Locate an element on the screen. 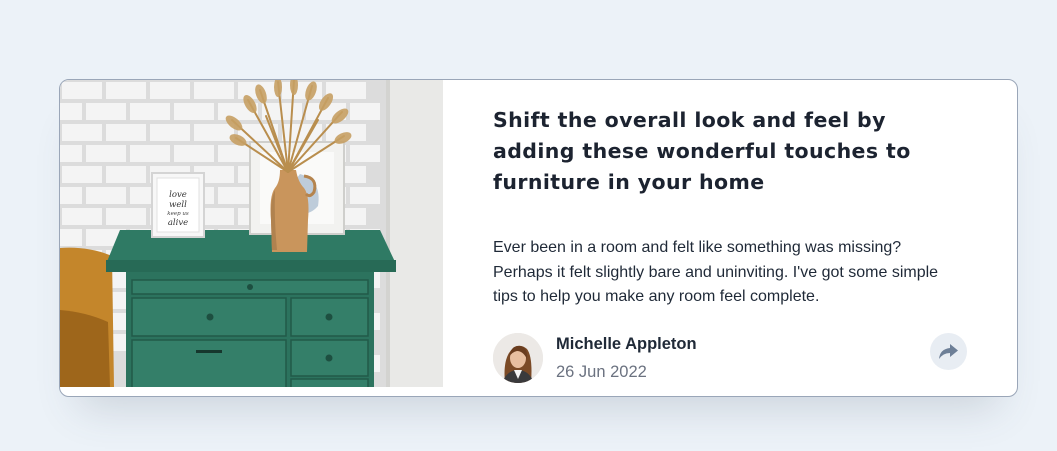 The image size is (1057, 451). frame-text-4: alive is located at coordinates (178, 223).